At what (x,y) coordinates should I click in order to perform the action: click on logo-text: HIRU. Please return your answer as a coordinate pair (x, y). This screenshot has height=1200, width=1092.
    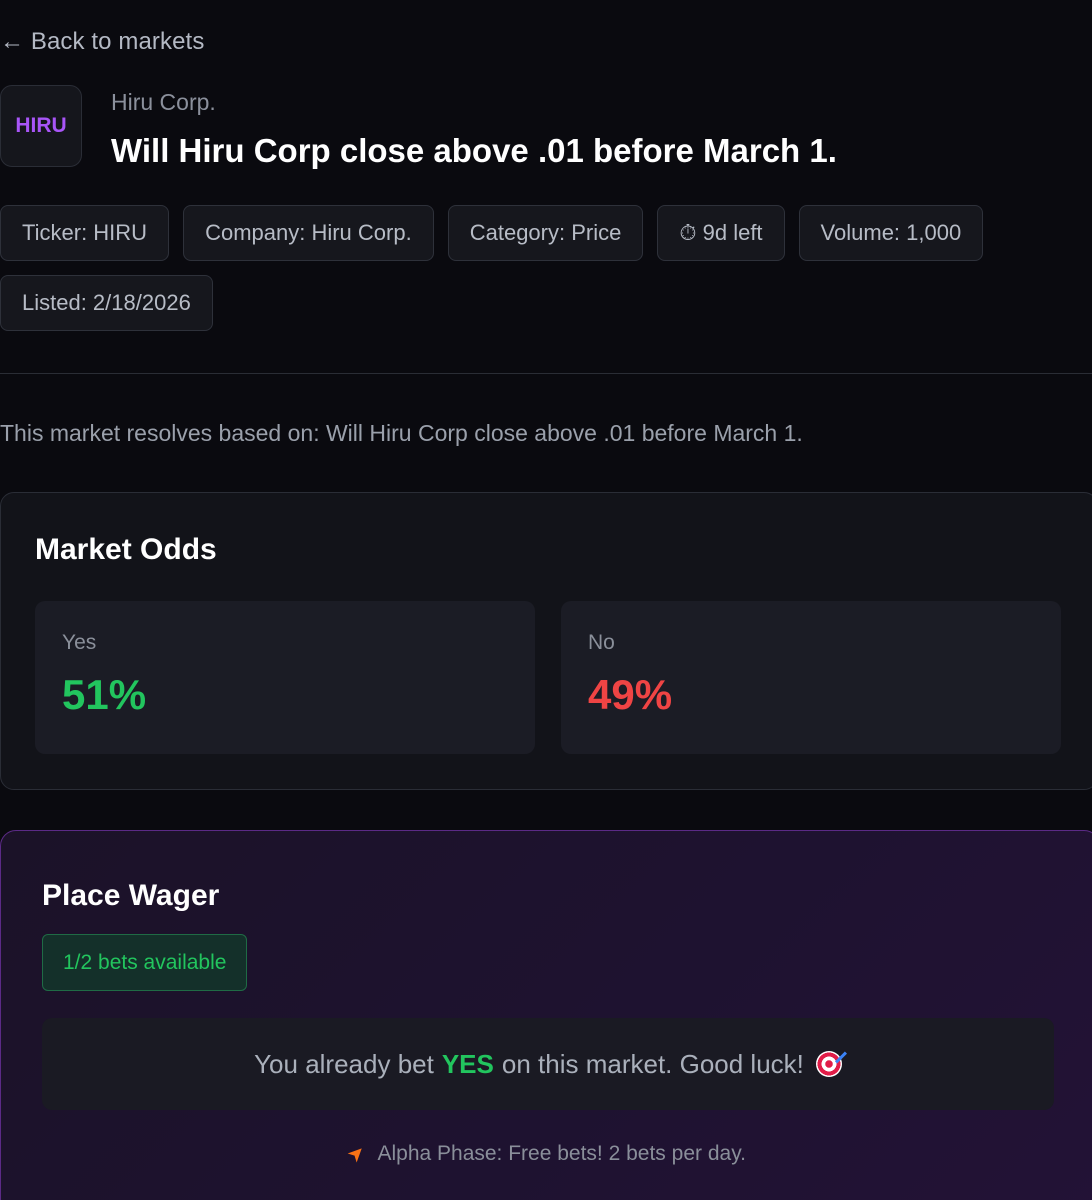
    Looking at the image, I should click on (41, 125).